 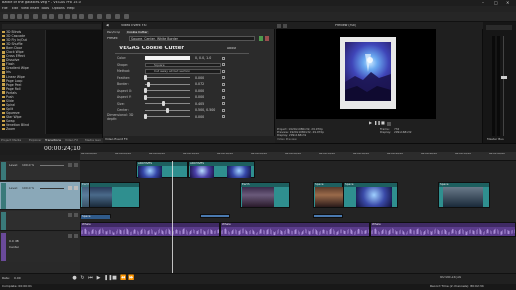 What do you see at coordinates (14, 241) in the screenshot?
I see `track-volume: 0.0 dB` at bounding box center [14, 241].